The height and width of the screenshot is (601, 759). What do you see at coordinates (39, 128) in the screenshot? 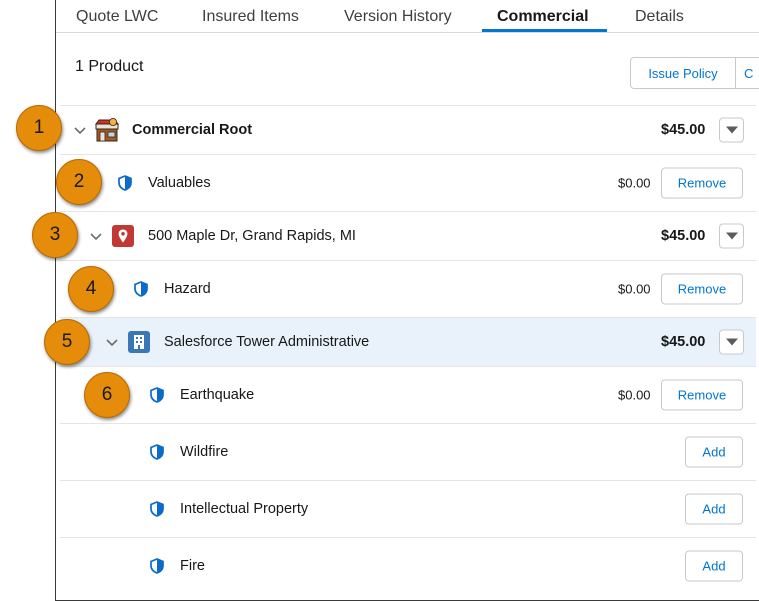
I see `callout-1: 1` at bounding box center [39, 128].